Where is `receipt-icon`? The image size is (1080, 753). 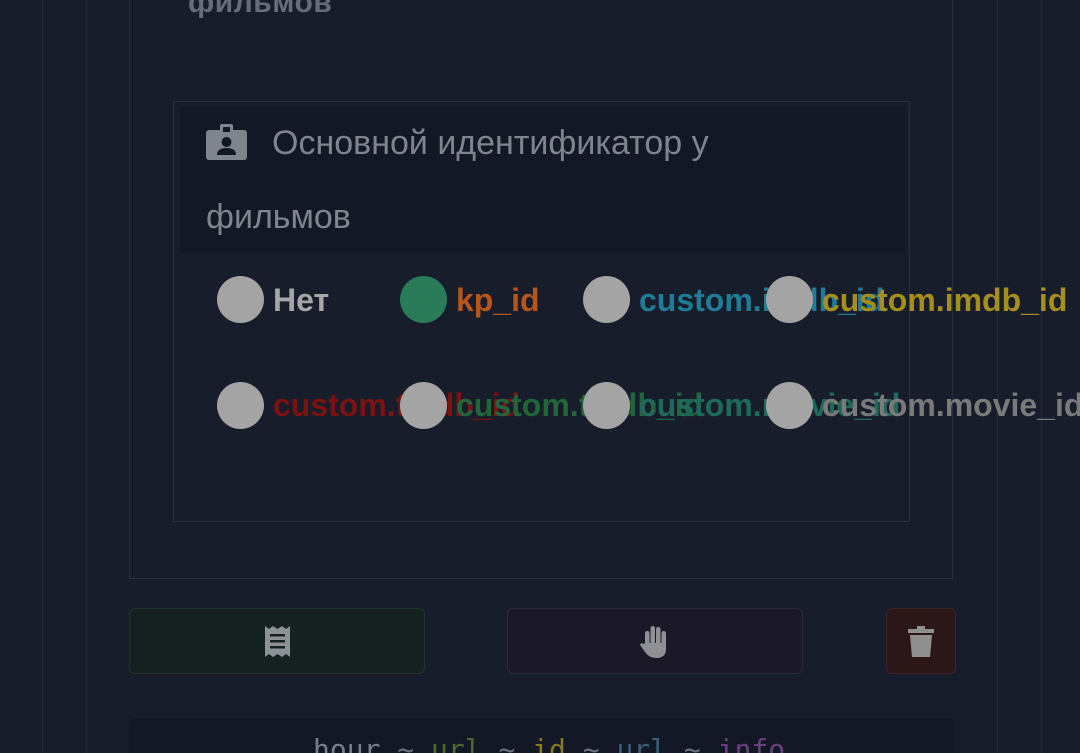
receipt-icon is located at coordinates (277, 641).